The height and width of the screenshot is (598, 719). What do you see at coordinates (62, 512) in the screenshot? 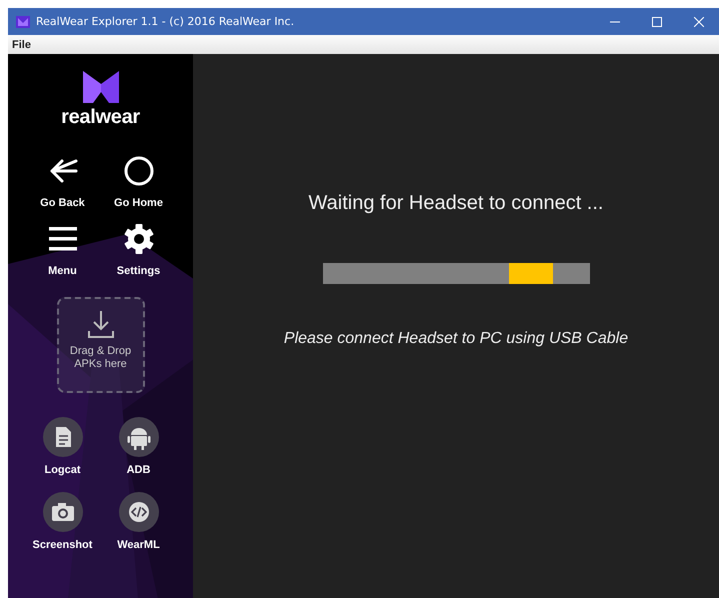
I see `camera-icon` at bounding box center [62, 512].